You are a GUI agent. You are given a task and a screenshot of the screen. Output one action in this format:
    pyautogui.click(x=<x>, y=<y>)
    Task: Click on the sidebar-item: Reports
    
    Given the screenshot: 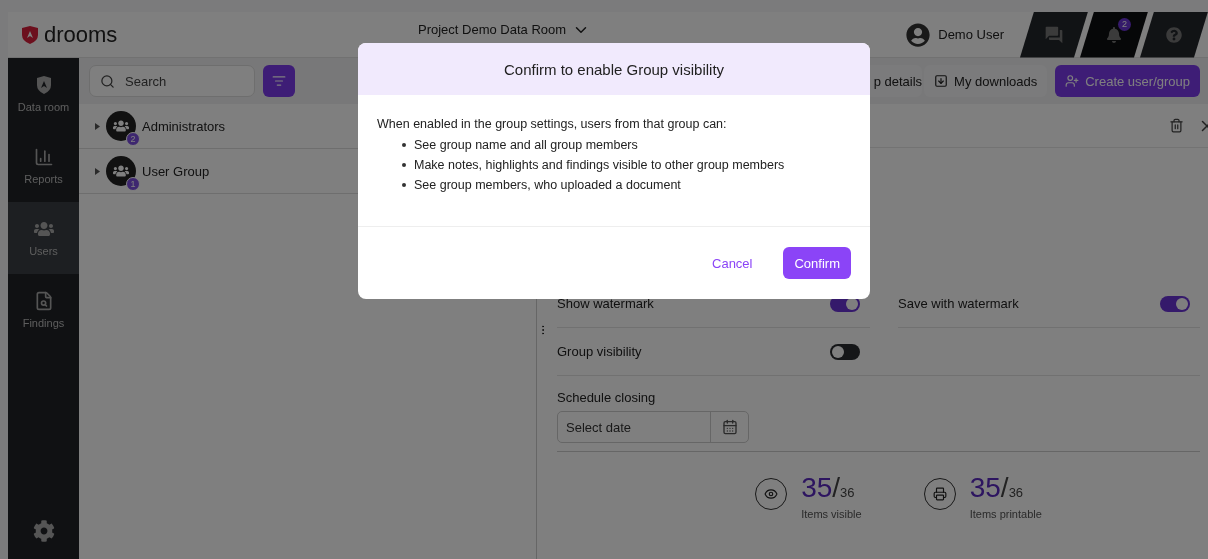 What is the action you would take?
    pyautogui.click(x=43, y=166)
    